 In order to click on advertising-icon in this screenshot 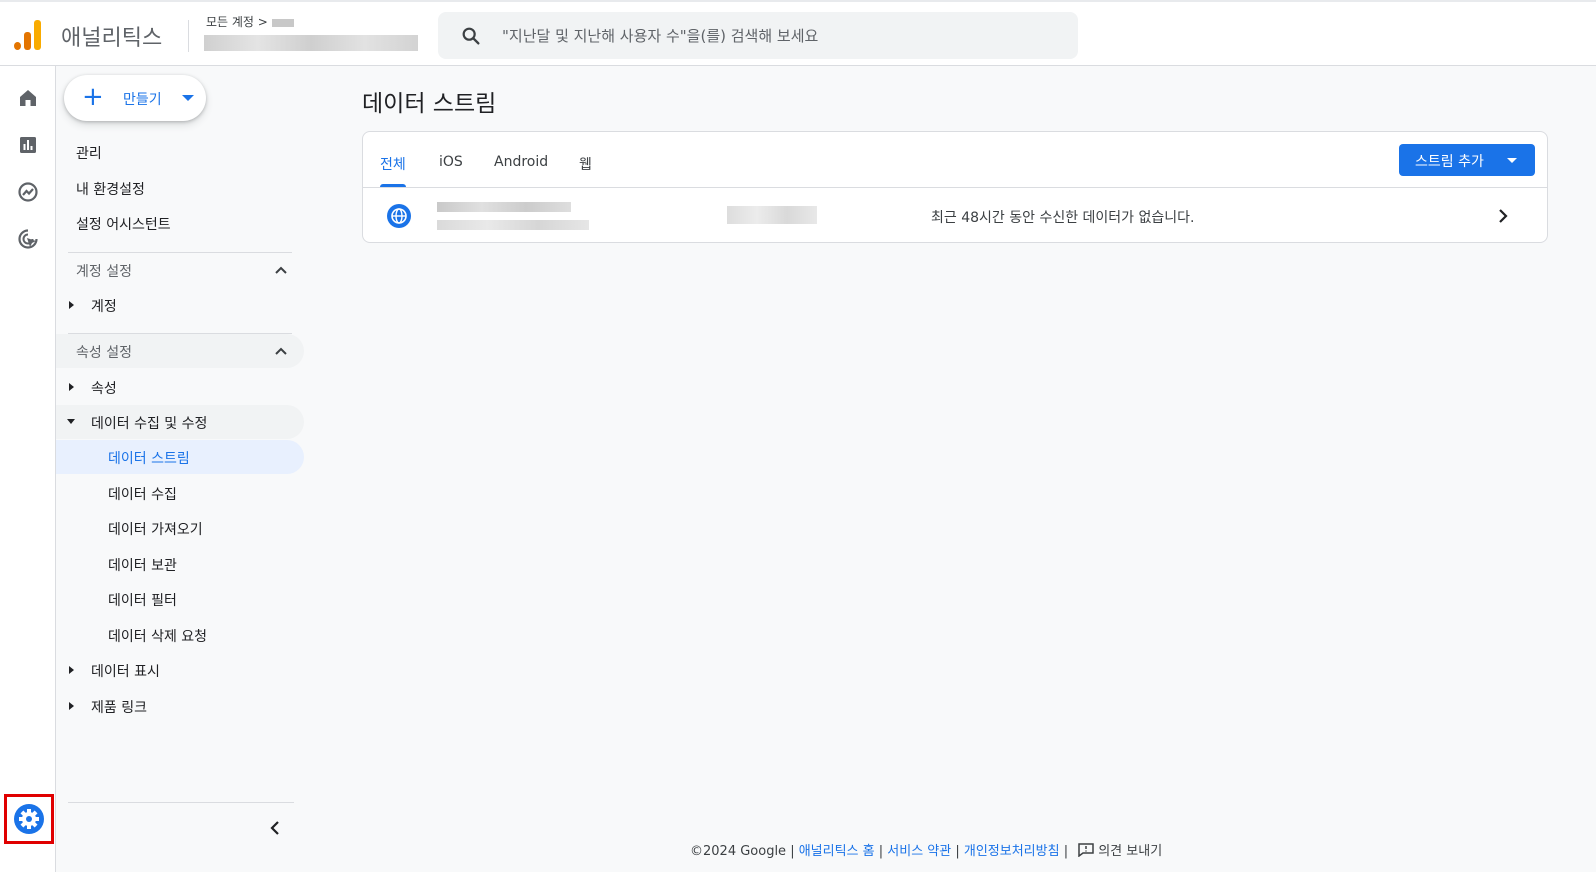, I will do `click(28, 239)`.